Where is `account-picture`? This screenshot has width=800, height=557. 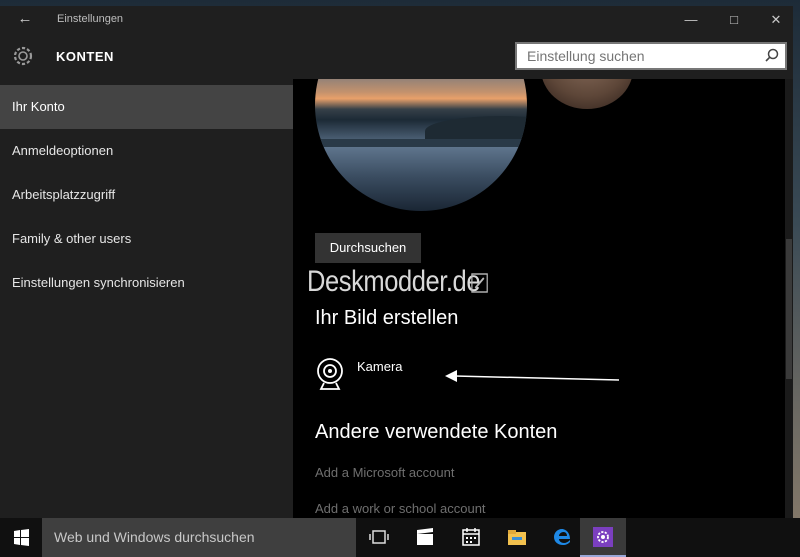 account-picture is located at coordinates (421, 145).